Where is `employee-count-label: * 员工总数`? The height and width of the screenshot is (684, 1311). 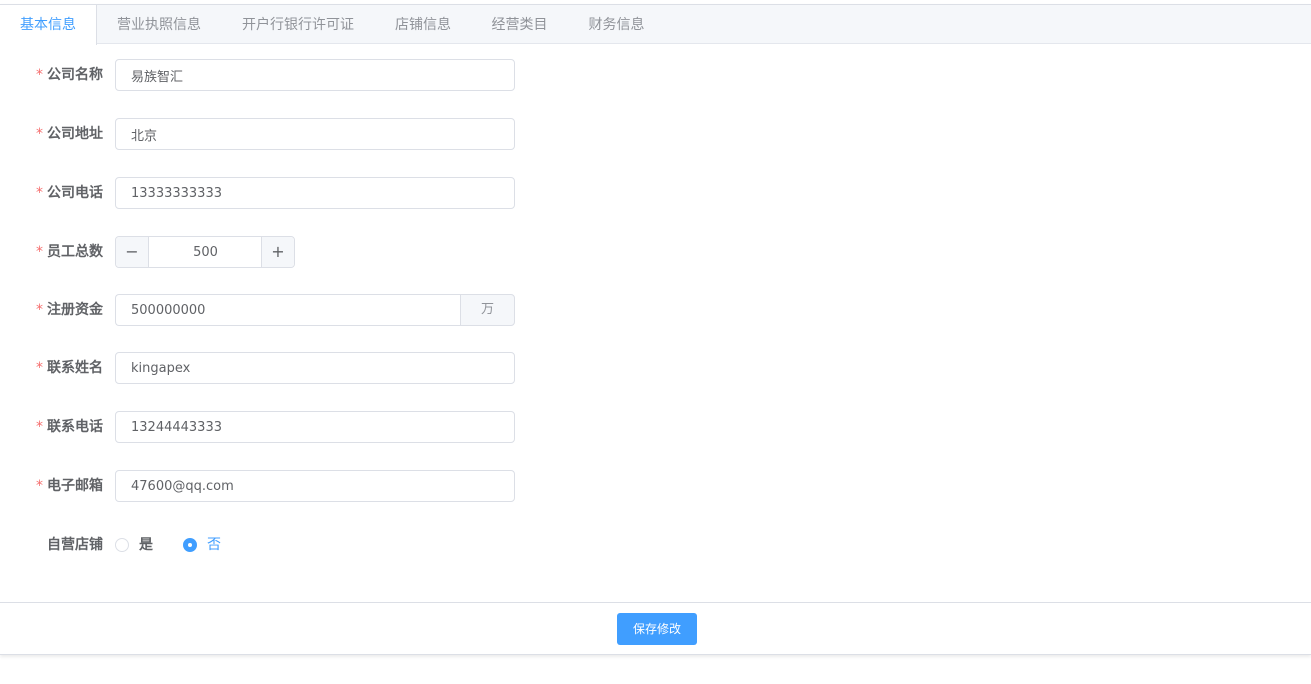 employee-count-label: * 员工总数 is located at coordinates (69, 252).